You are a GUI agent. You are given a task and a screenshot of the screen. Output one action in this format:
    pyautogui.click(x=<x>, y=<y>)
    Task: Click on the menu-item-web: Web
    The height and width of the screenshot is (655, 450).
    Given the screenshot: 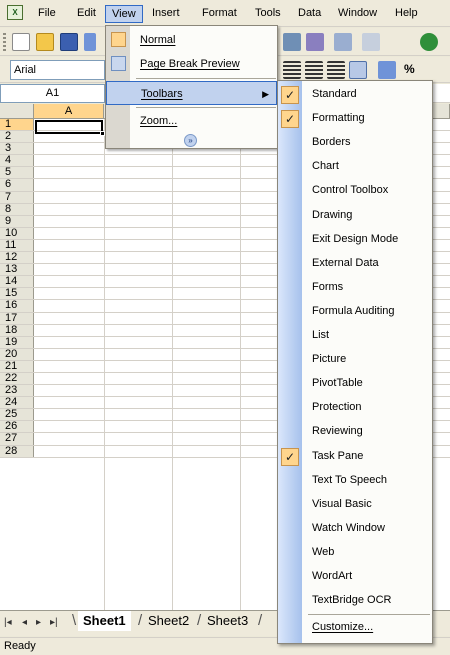 What is the action you would take?
    pyautogui.click(x=355, y=553)
    